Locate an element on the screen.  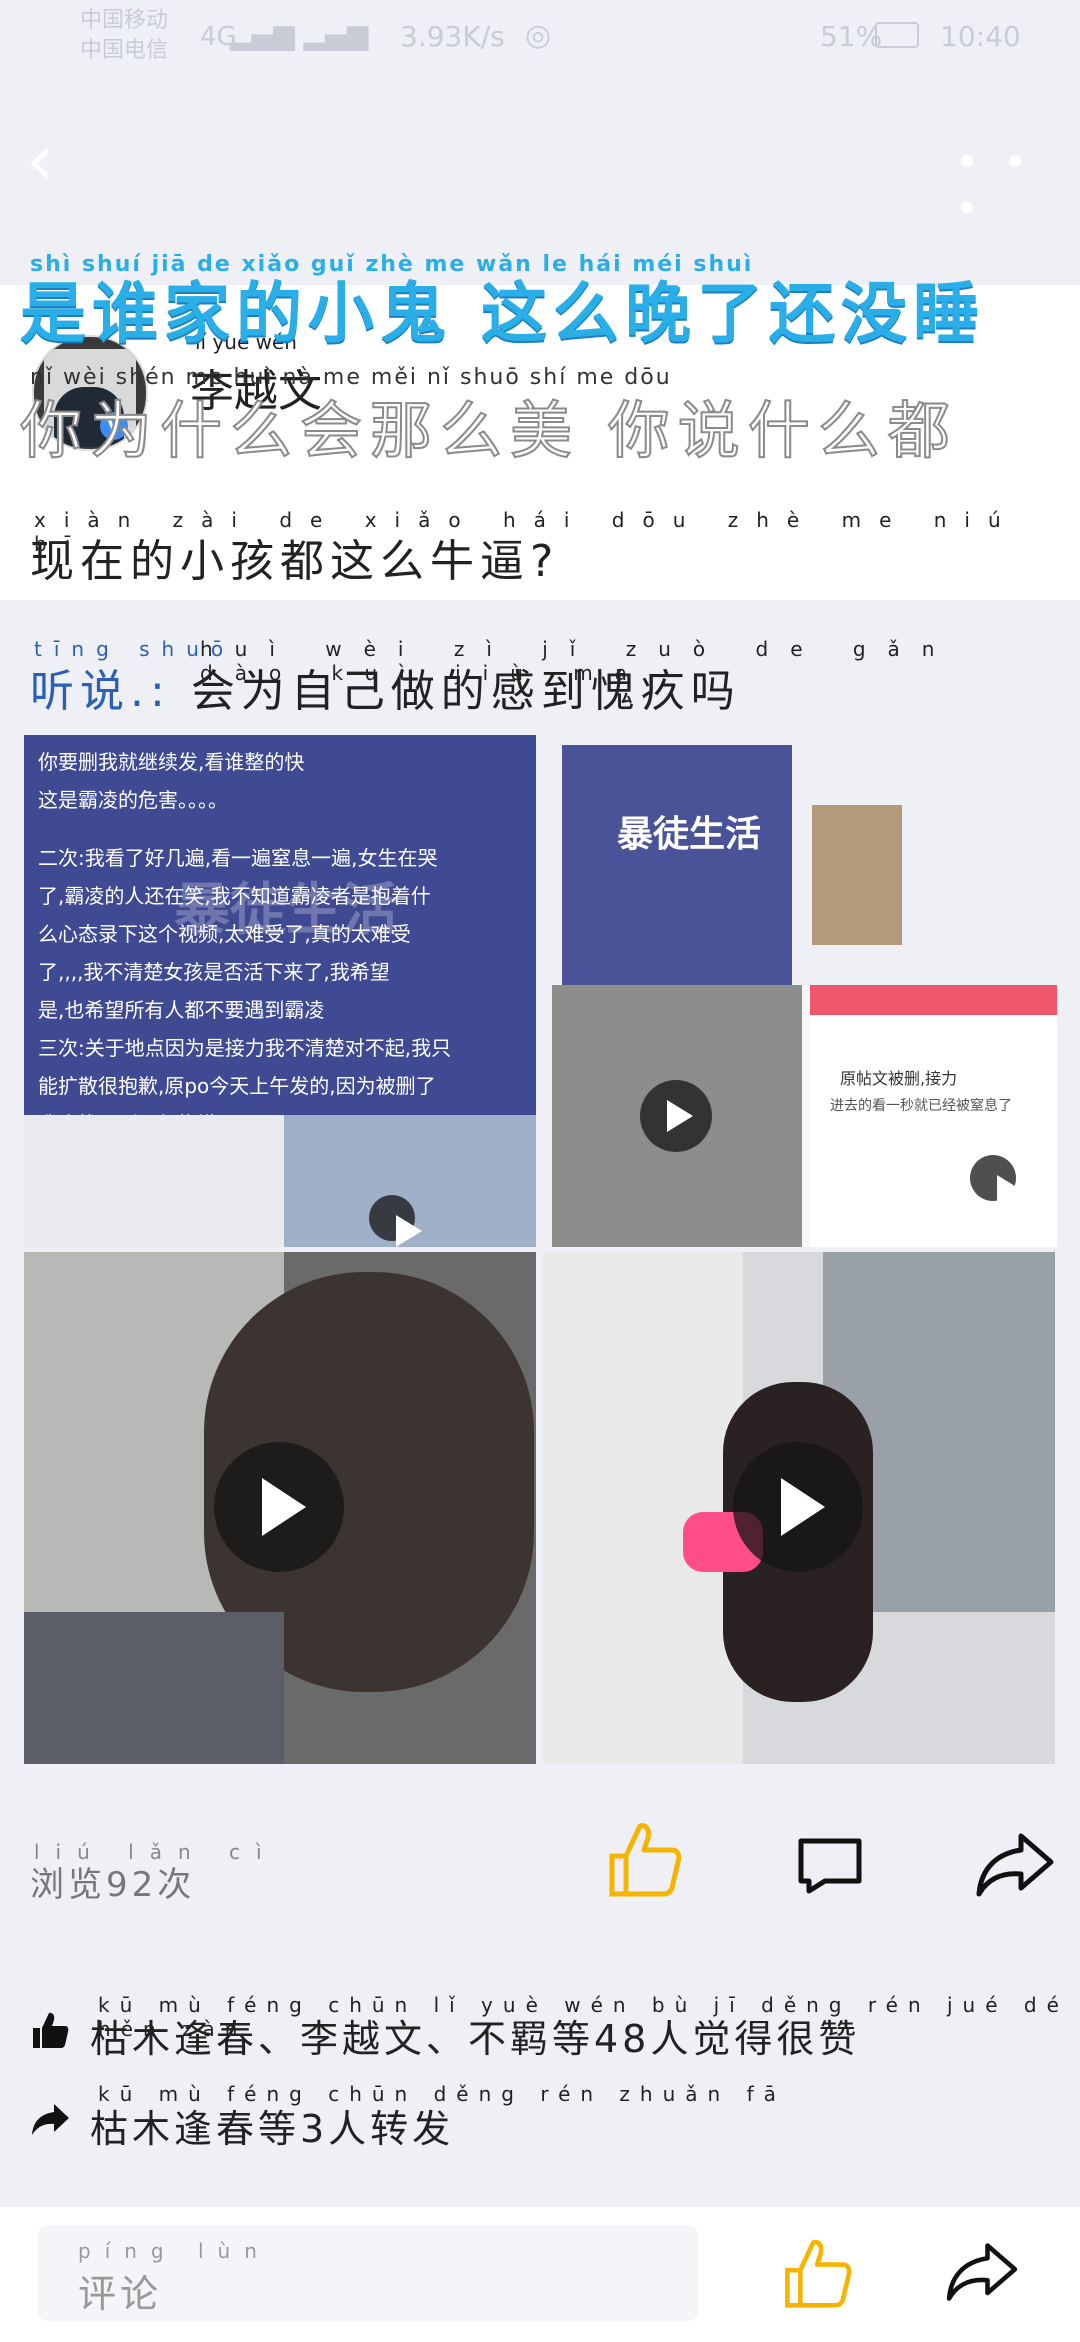
signal-icon: ▂▄▆ ▂▄▆ is located at coordinates (299, 34).